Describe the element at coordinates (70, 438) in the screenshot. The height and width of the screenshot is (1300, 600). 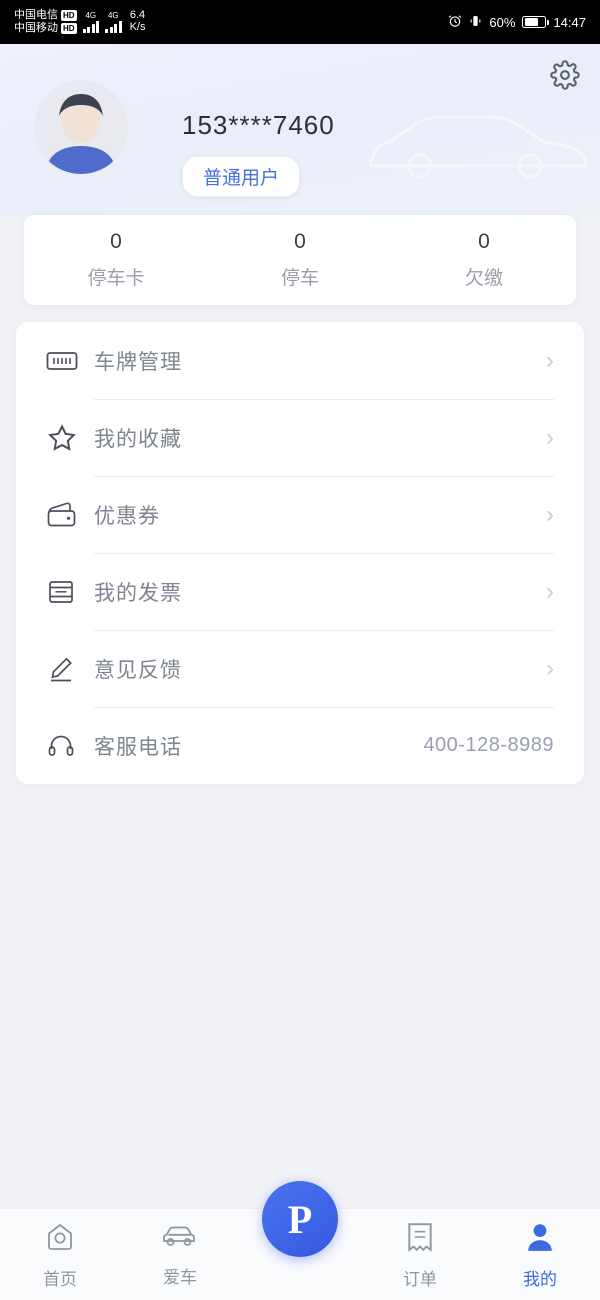
I see `star-icon` at that location.